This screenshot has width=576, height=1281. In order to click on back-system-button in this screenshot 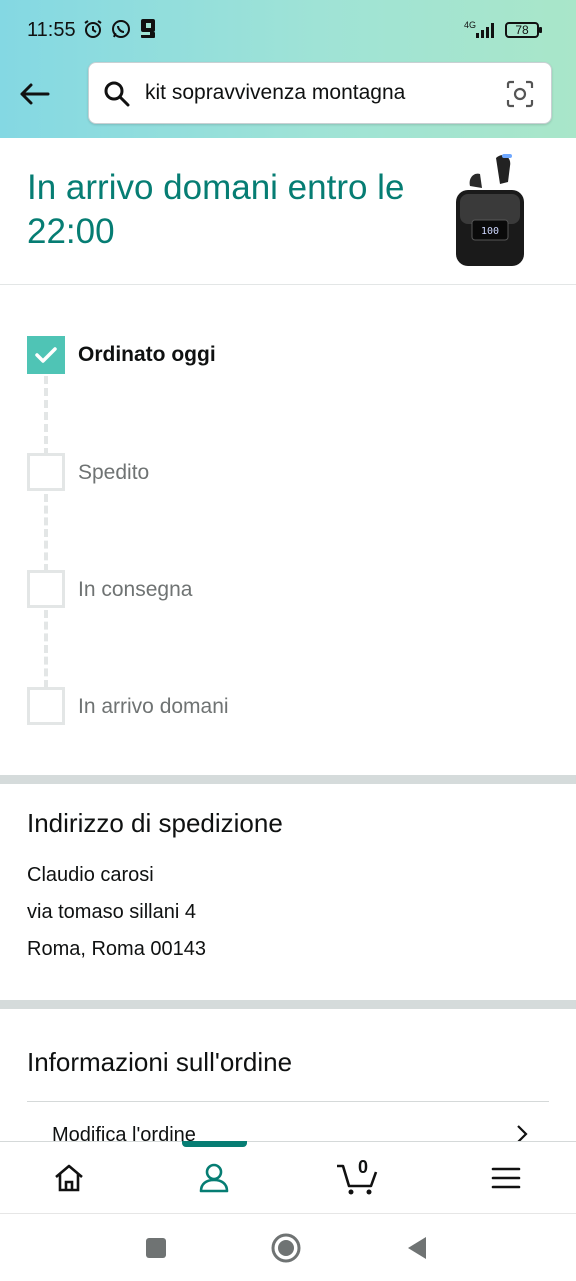, I will do `click(416, 1248)`.